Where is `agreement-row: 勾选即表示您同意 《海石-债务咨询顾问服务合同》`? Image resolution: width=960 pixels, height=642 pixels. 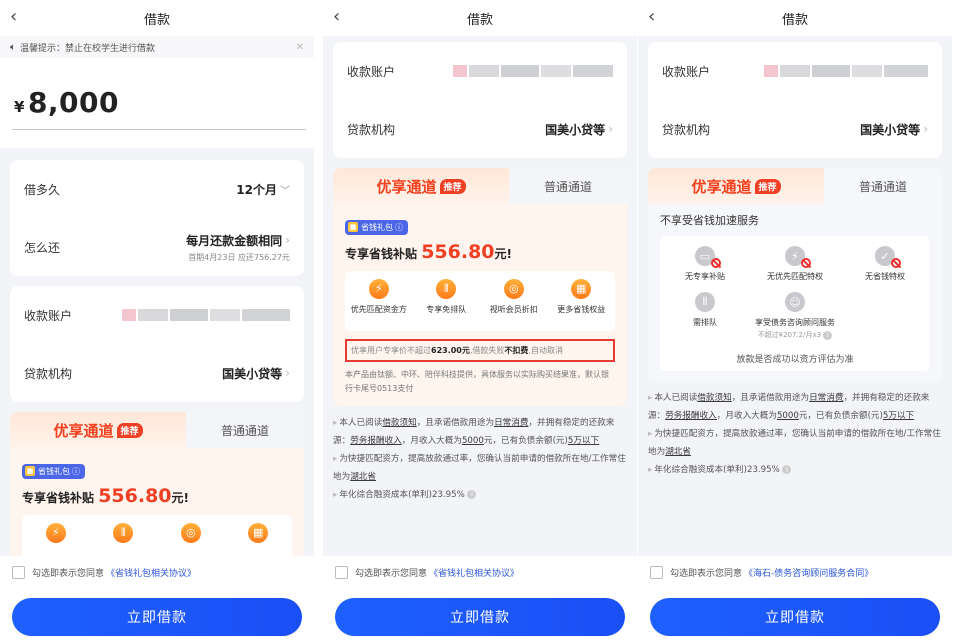 agreement-row: 勾选即表示您同意 《海石-债务咨询顾问服务合同》 is located at coordinates (795, 567).